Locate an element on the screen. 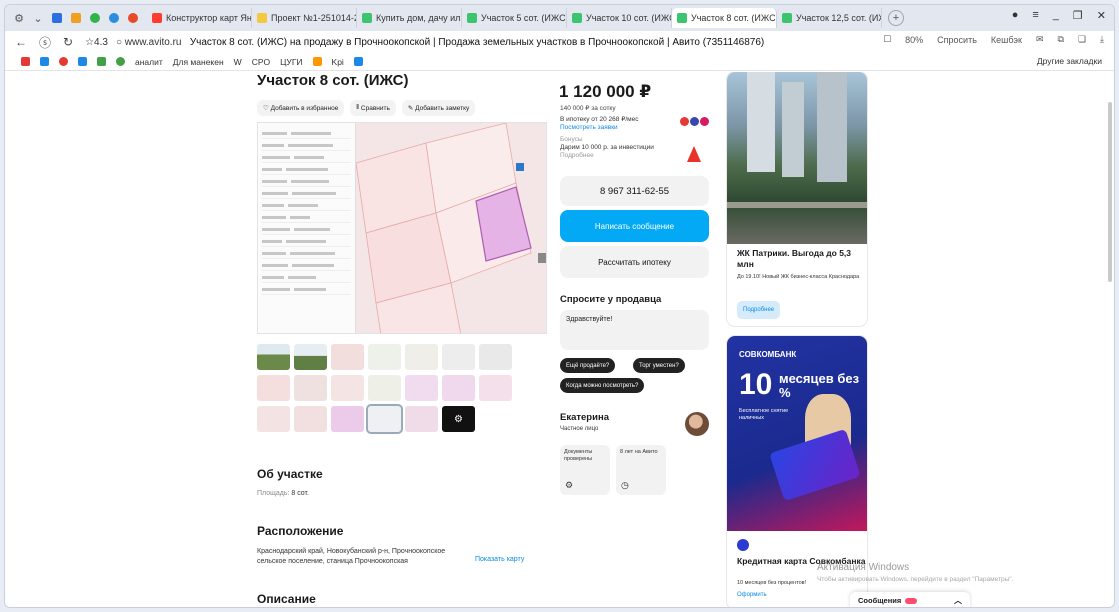 Image resolution: width=1119 pixels, height=612 pixels. bookmark-w: W is located at coordinates (238, 62).